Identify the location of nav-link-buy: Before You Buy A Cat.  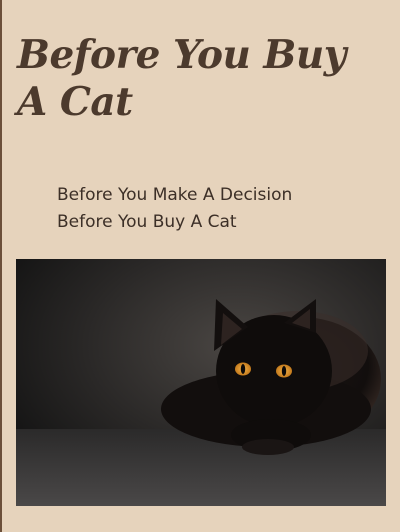
(174, 222).